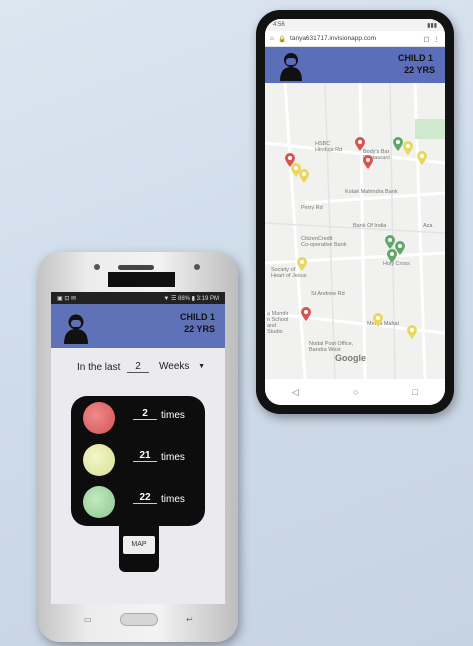 Image resolution: width=473 pixels, height=646 pixels. What do you see at coordinates (428, 226) in the screenshot?
I see `map-label: Aza` at bounding box center [428, 226].